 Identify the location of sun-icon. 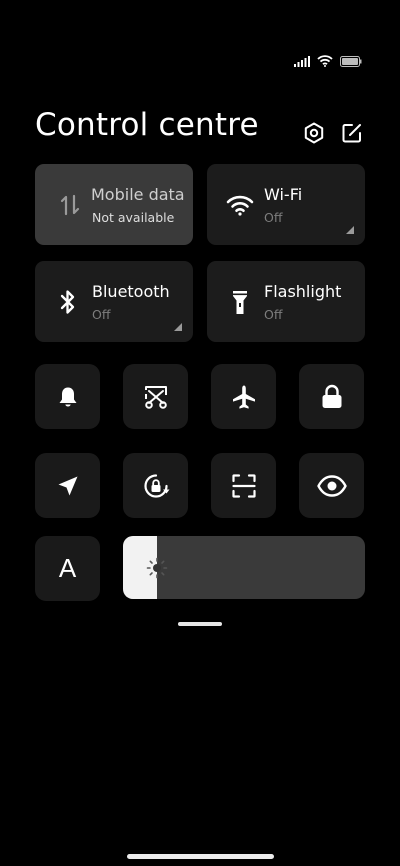
(157, 568).